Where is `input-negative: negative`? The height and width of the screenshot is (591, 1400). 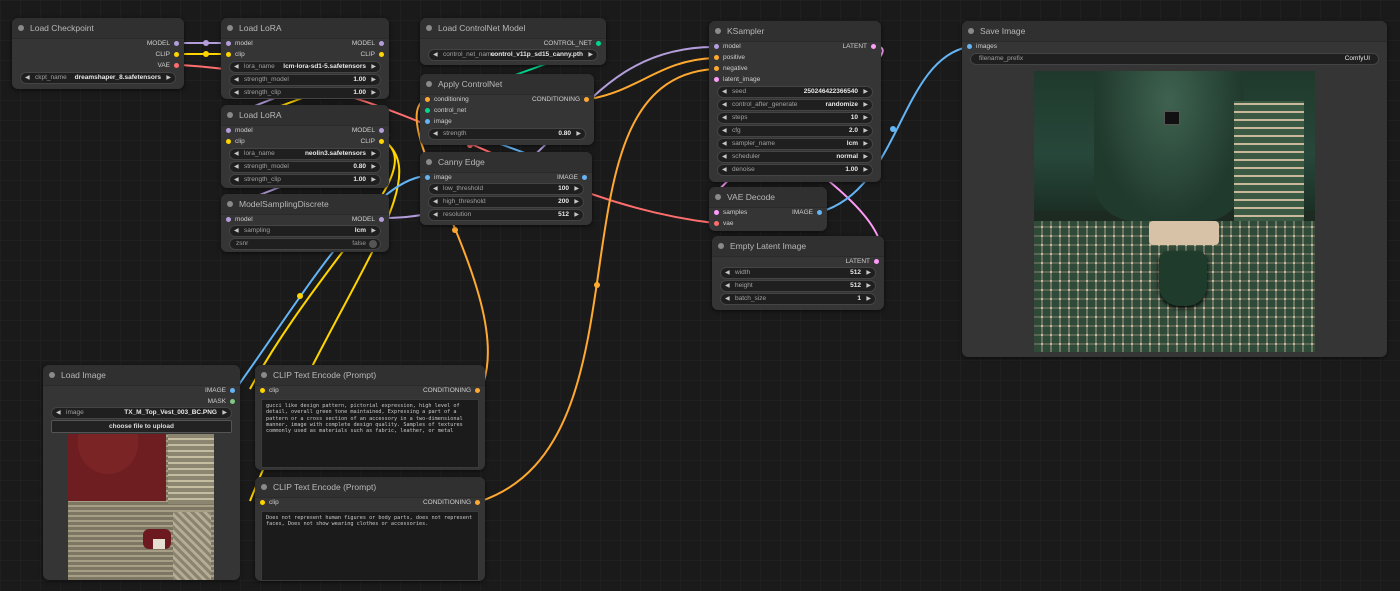 input-negative: negative is located at coordinates (731, 68).